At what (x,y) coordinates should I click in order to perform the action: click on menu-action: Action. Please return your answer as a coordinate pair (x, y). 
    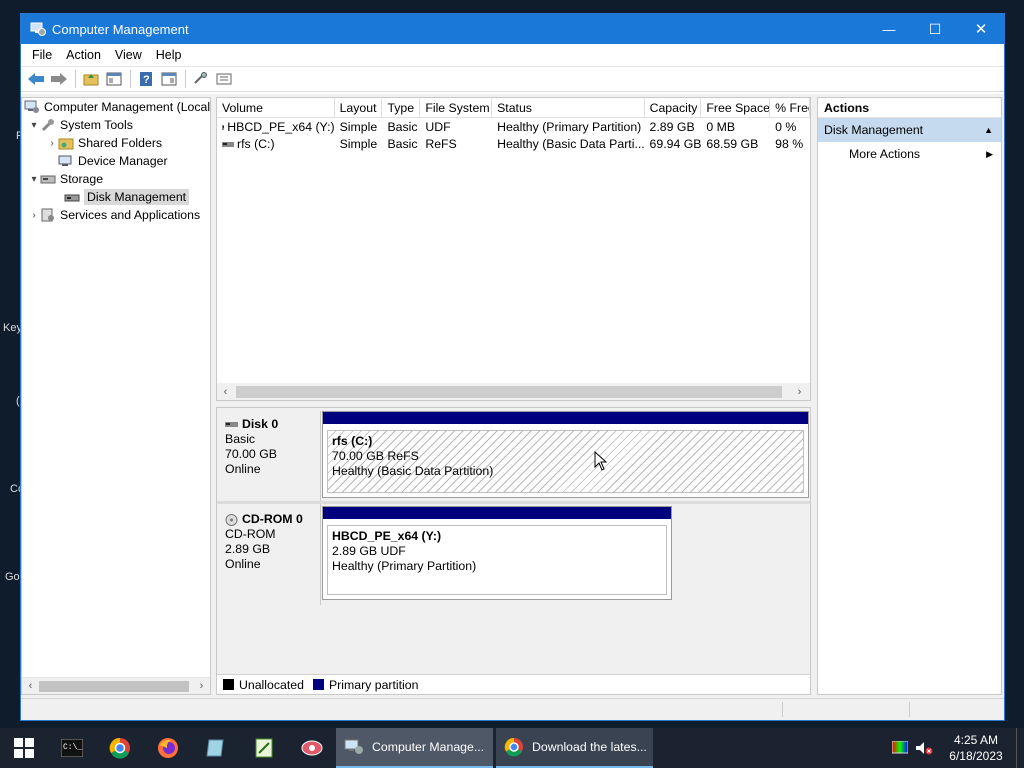
    Looking at the image, I should click on (83, 55).